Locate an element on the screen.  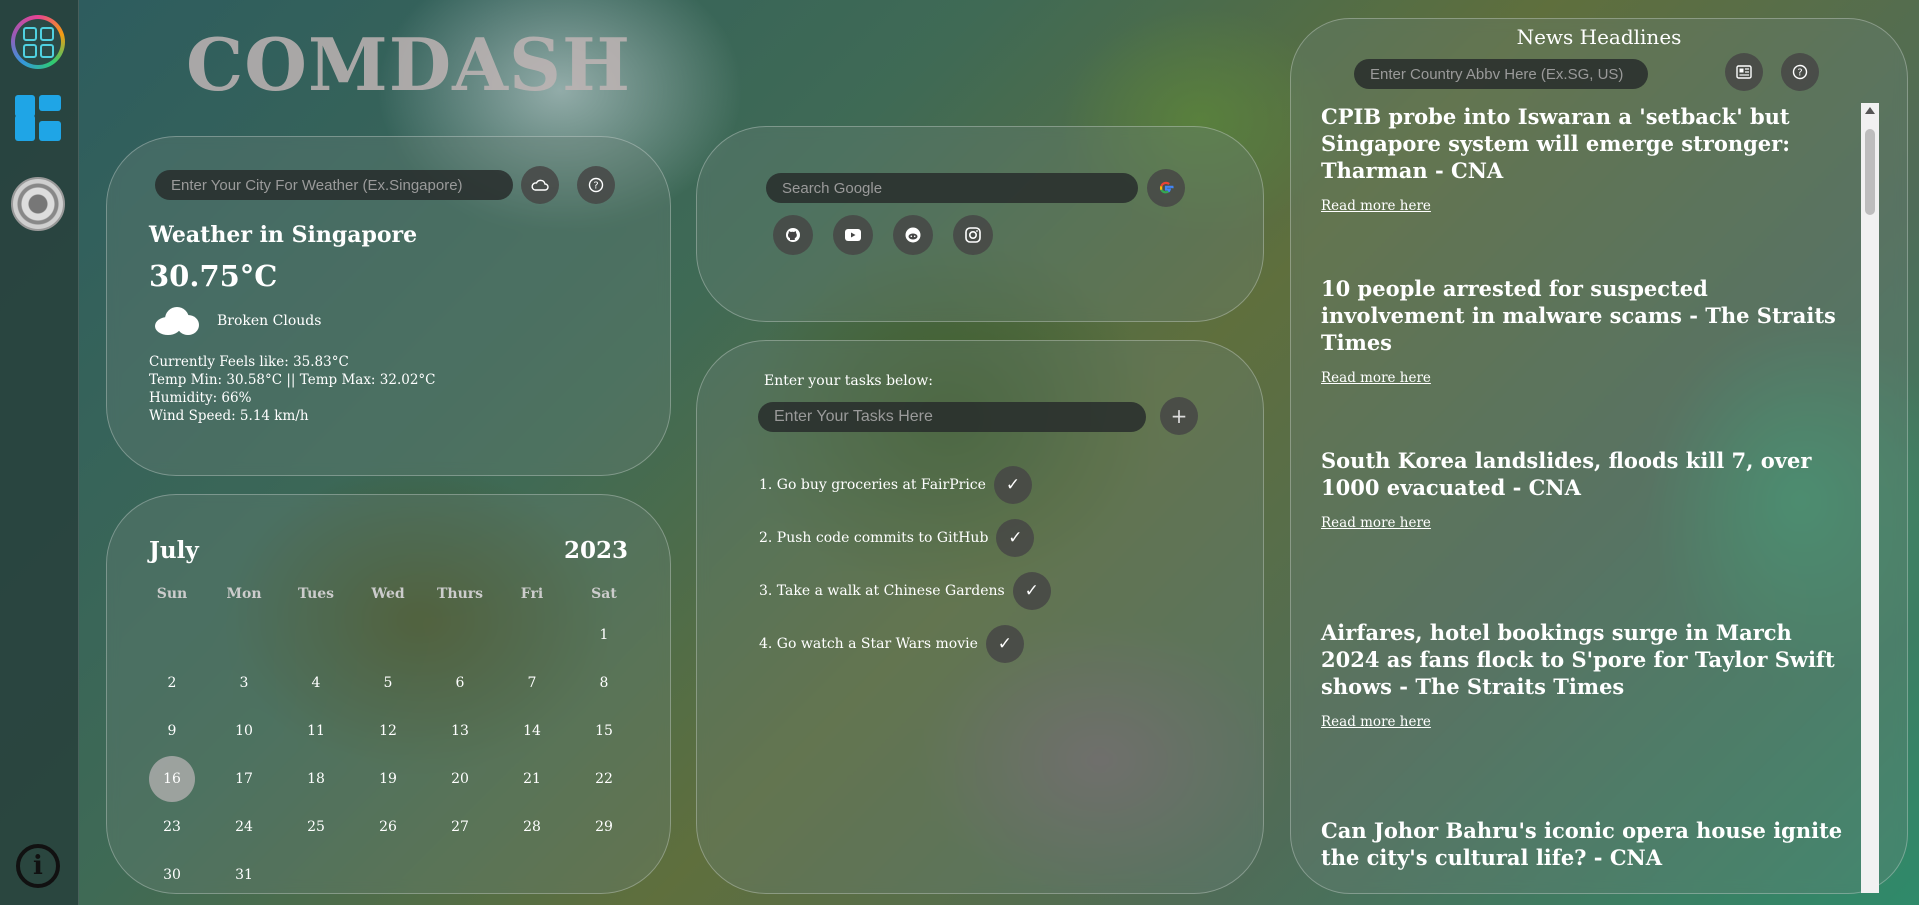
task-item: 3. Take a walk at Chinese Gardens ✓ is located at coordinates (905, 591).